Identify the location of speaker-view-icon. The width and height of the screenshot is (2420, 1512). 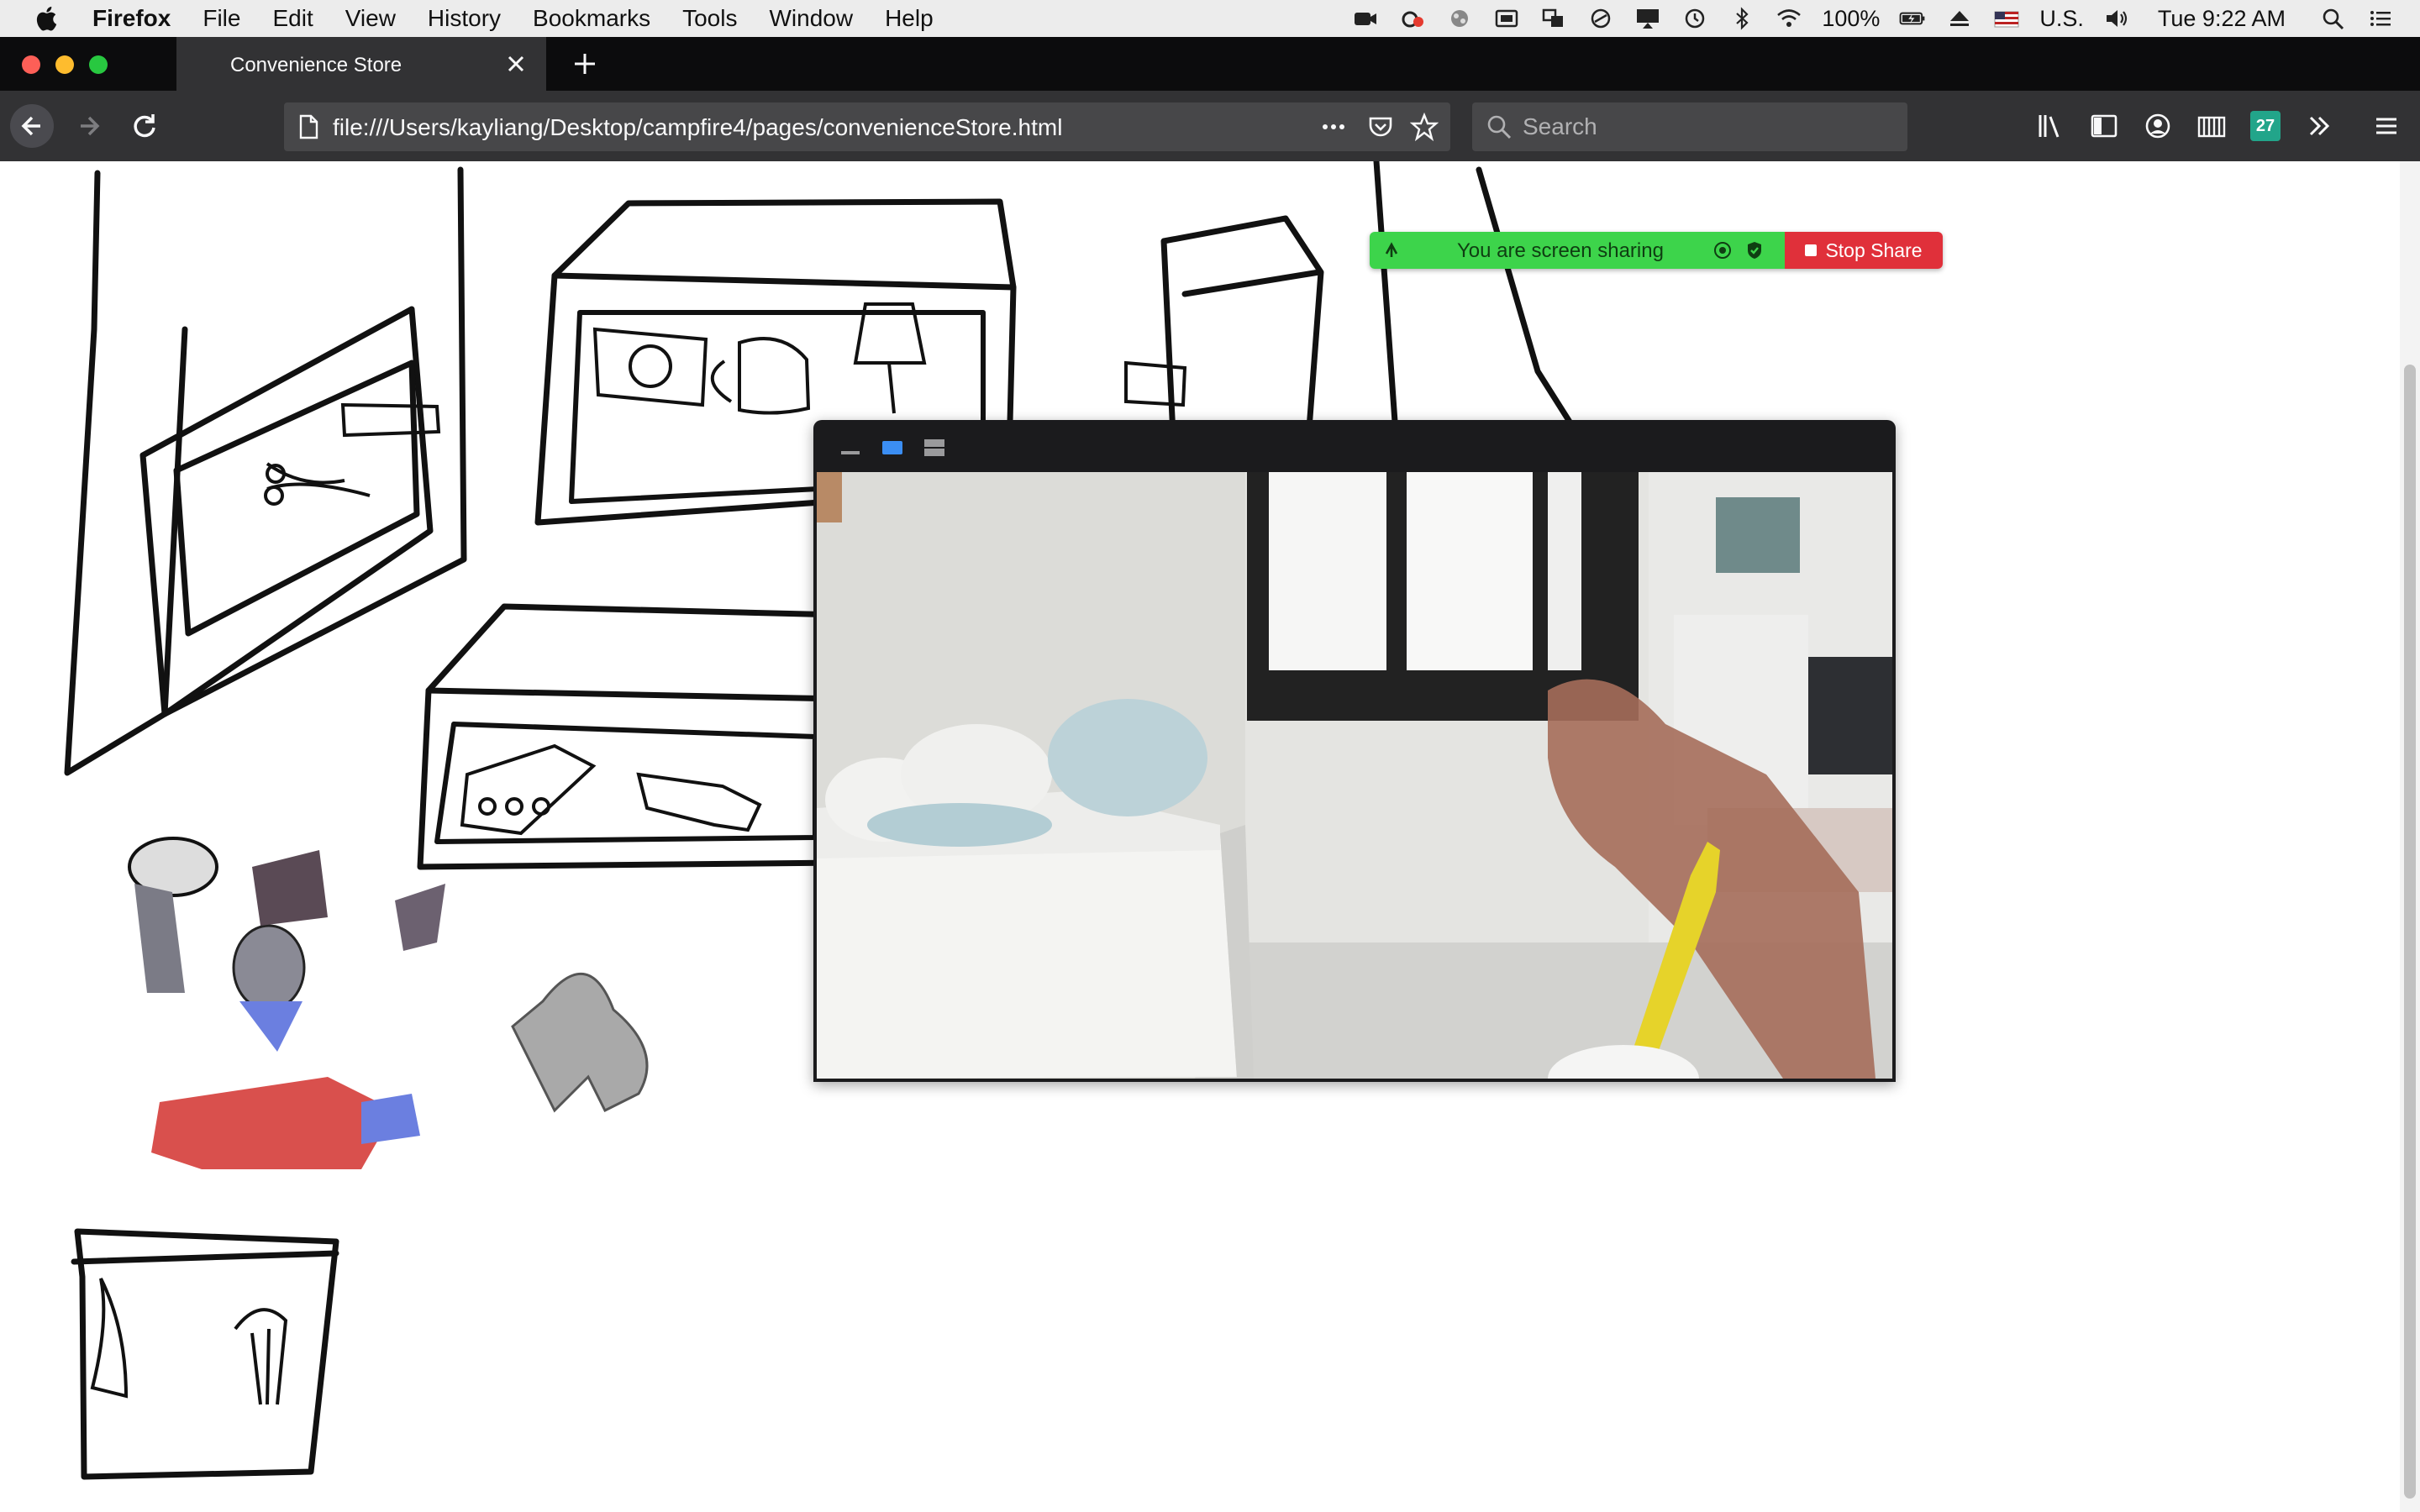
(893, 448).